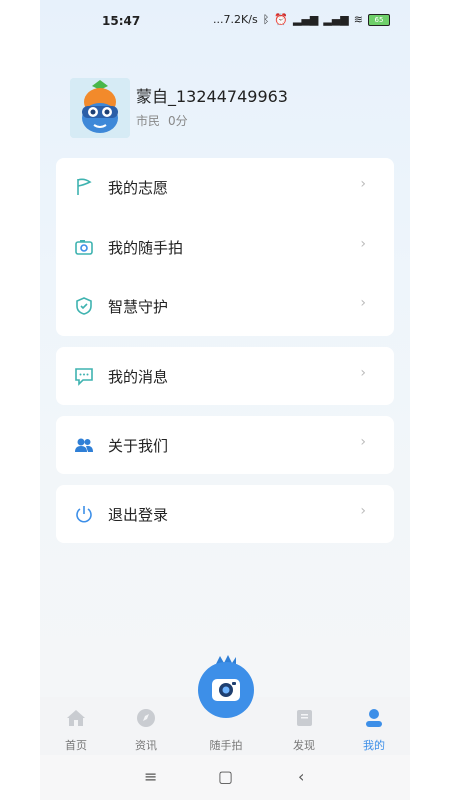 The height and width of the screenshot is (800, 450). I want to click on home-icon, so click(76, 718).